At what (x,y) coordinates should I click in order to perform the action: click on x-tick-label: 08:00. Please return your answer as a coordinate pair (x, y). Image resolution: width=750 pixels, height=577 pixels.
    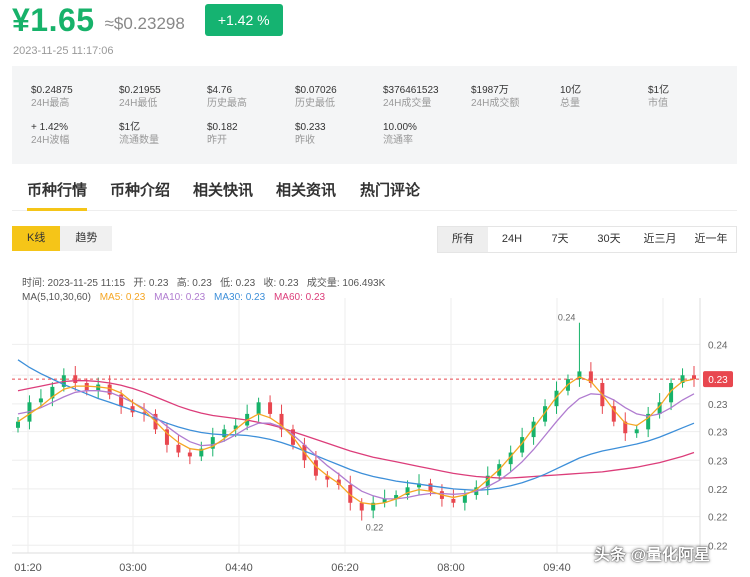
    Looking at the image, I should click on (451, 568).